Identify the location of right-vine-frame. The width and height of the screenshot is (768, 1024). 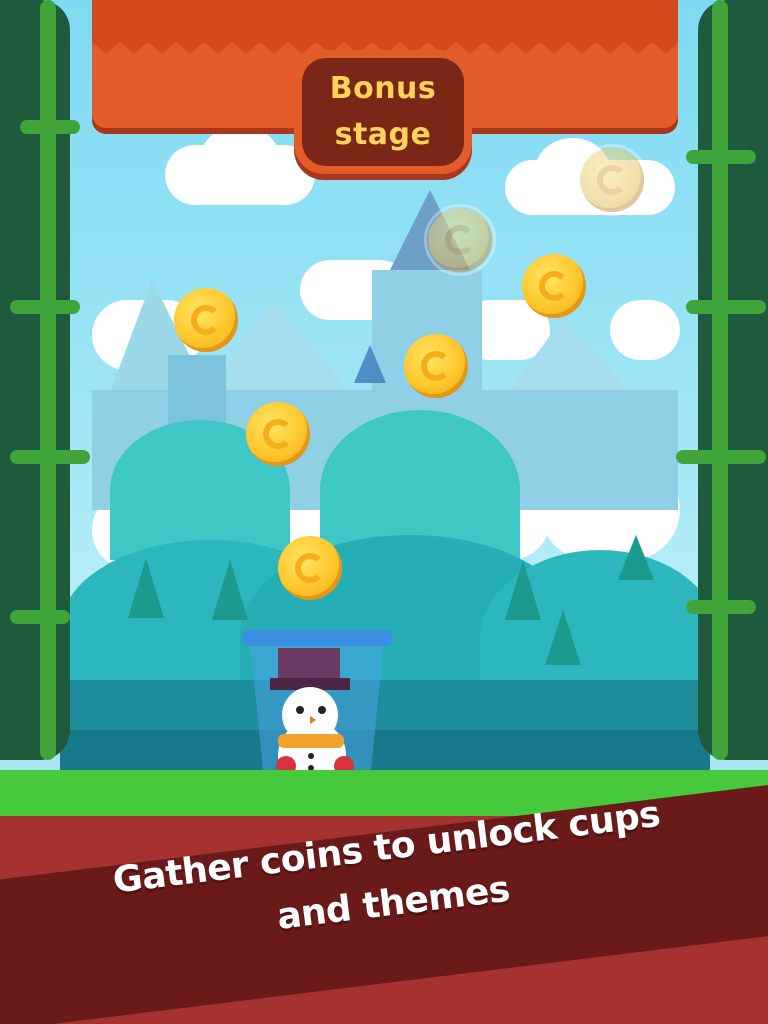
(722, 390).